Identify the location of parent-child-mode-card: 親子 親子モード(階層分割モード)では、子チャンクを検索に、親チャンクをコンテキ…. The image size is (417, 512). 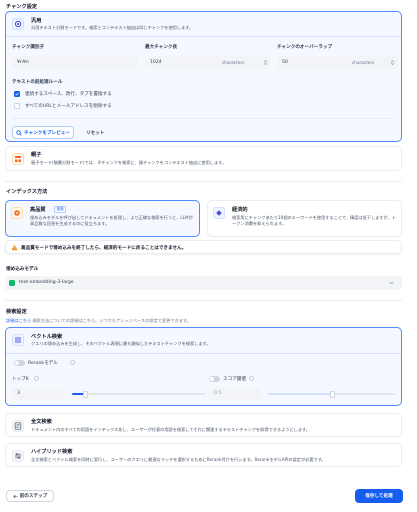
(203, 158).